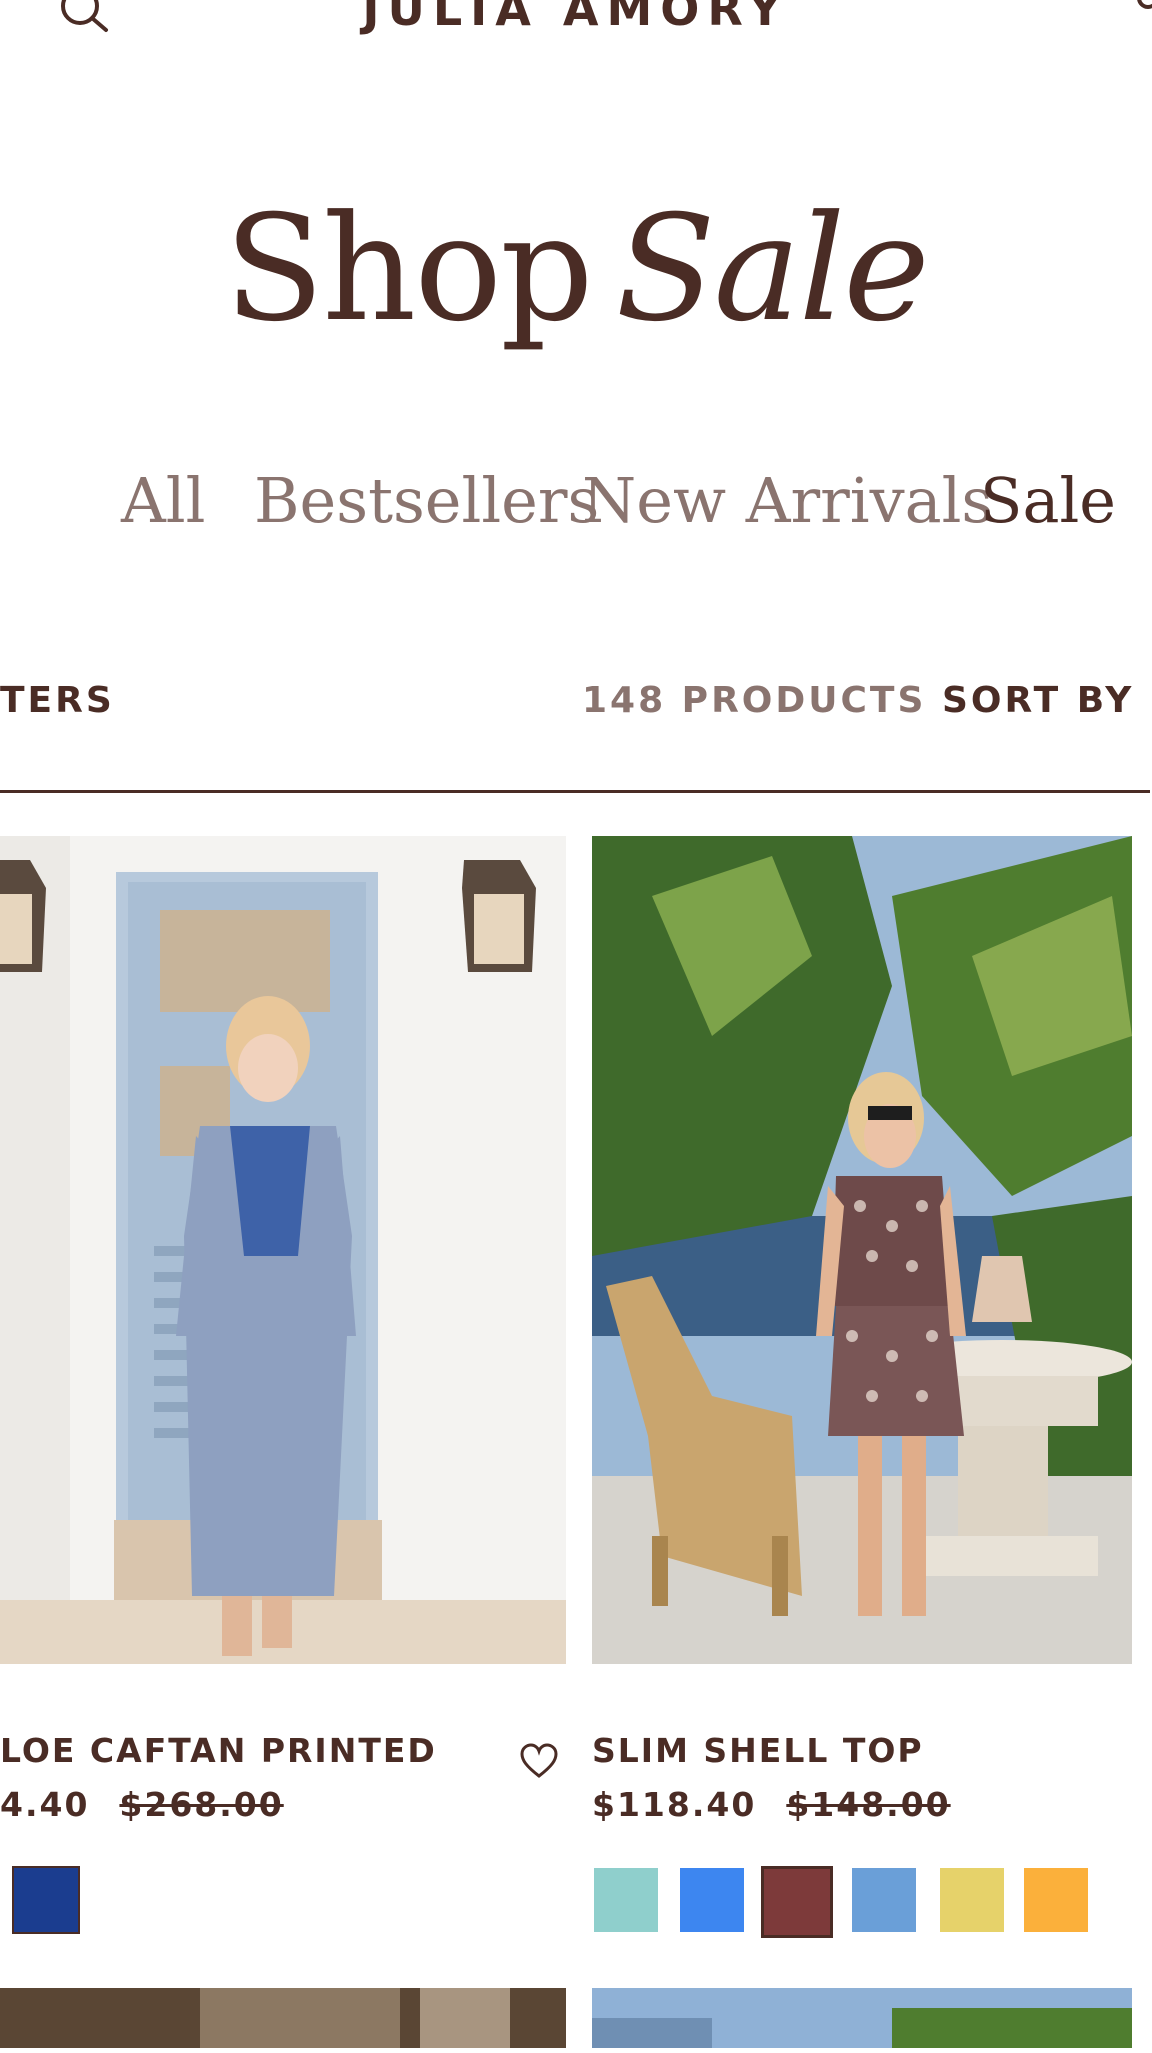 The width and height of the screenshot is (1152, 2053). What do you see at coordinates (787, 501) in the screenshot?
I see `tab-new-arrivals: New Arrivals` at bounding box center [787, 501].